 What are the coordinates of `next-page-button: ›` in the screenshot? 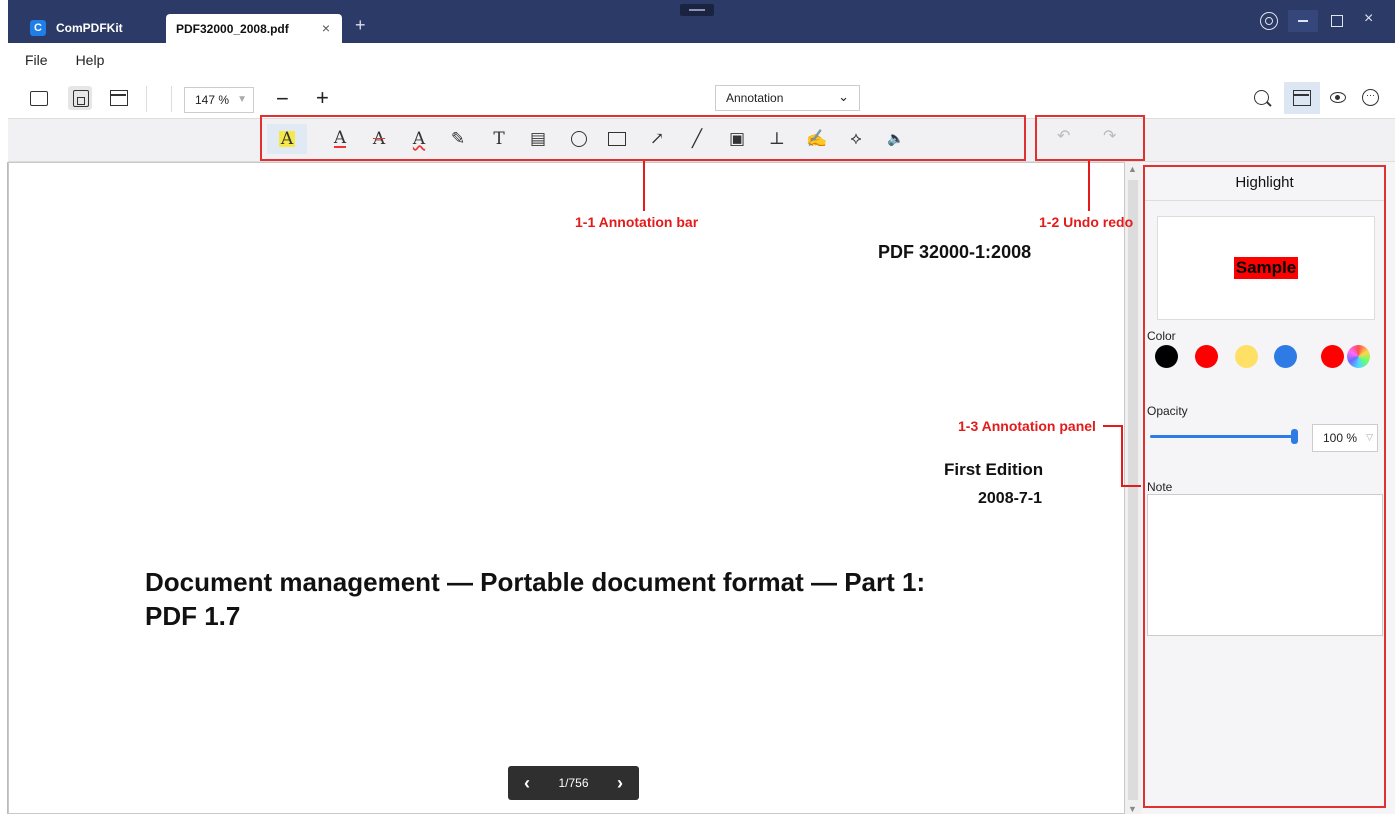 It's located at (620, 783).